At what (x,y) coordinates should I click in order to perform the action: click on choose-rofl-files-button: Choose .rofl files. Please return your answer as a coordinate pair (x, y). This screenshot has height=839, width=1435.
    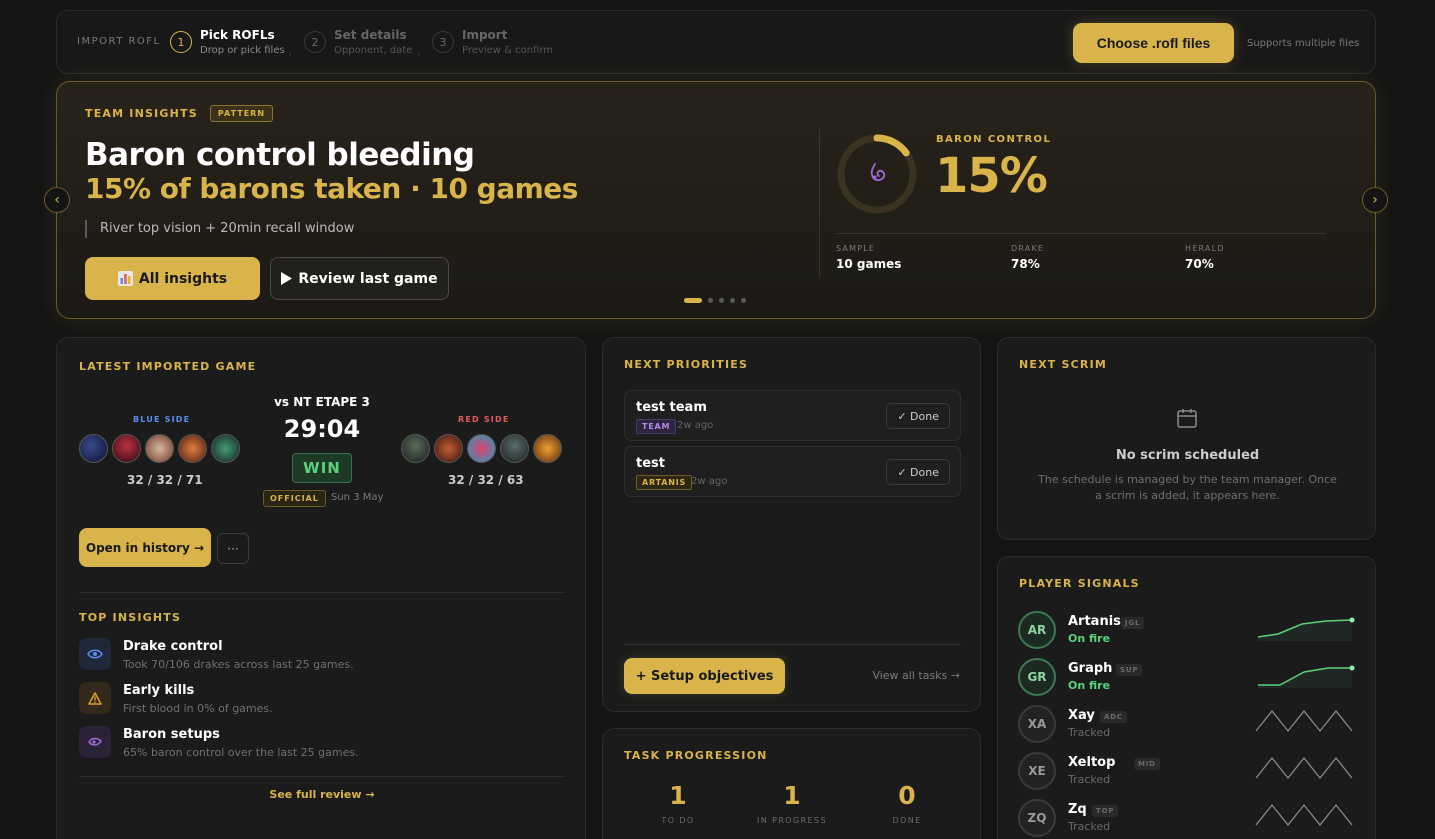
    Looking at the image, I should click on (1153, 43).